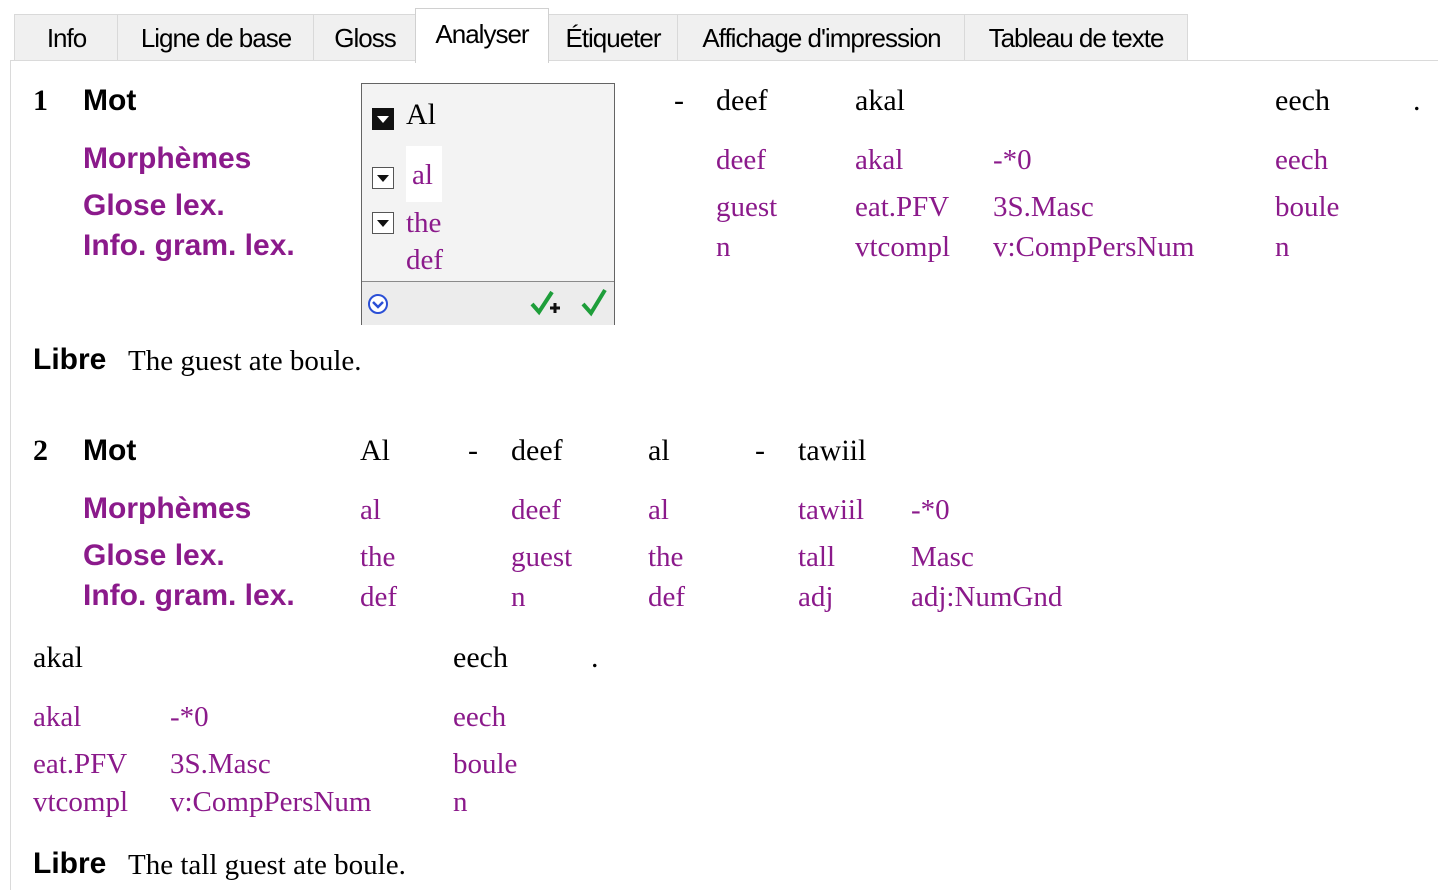 This screenshot has width=1438, height=890. Describe the element at coordinates (547, 303) in the screenshot. I see `approve-add-icon` at that location.